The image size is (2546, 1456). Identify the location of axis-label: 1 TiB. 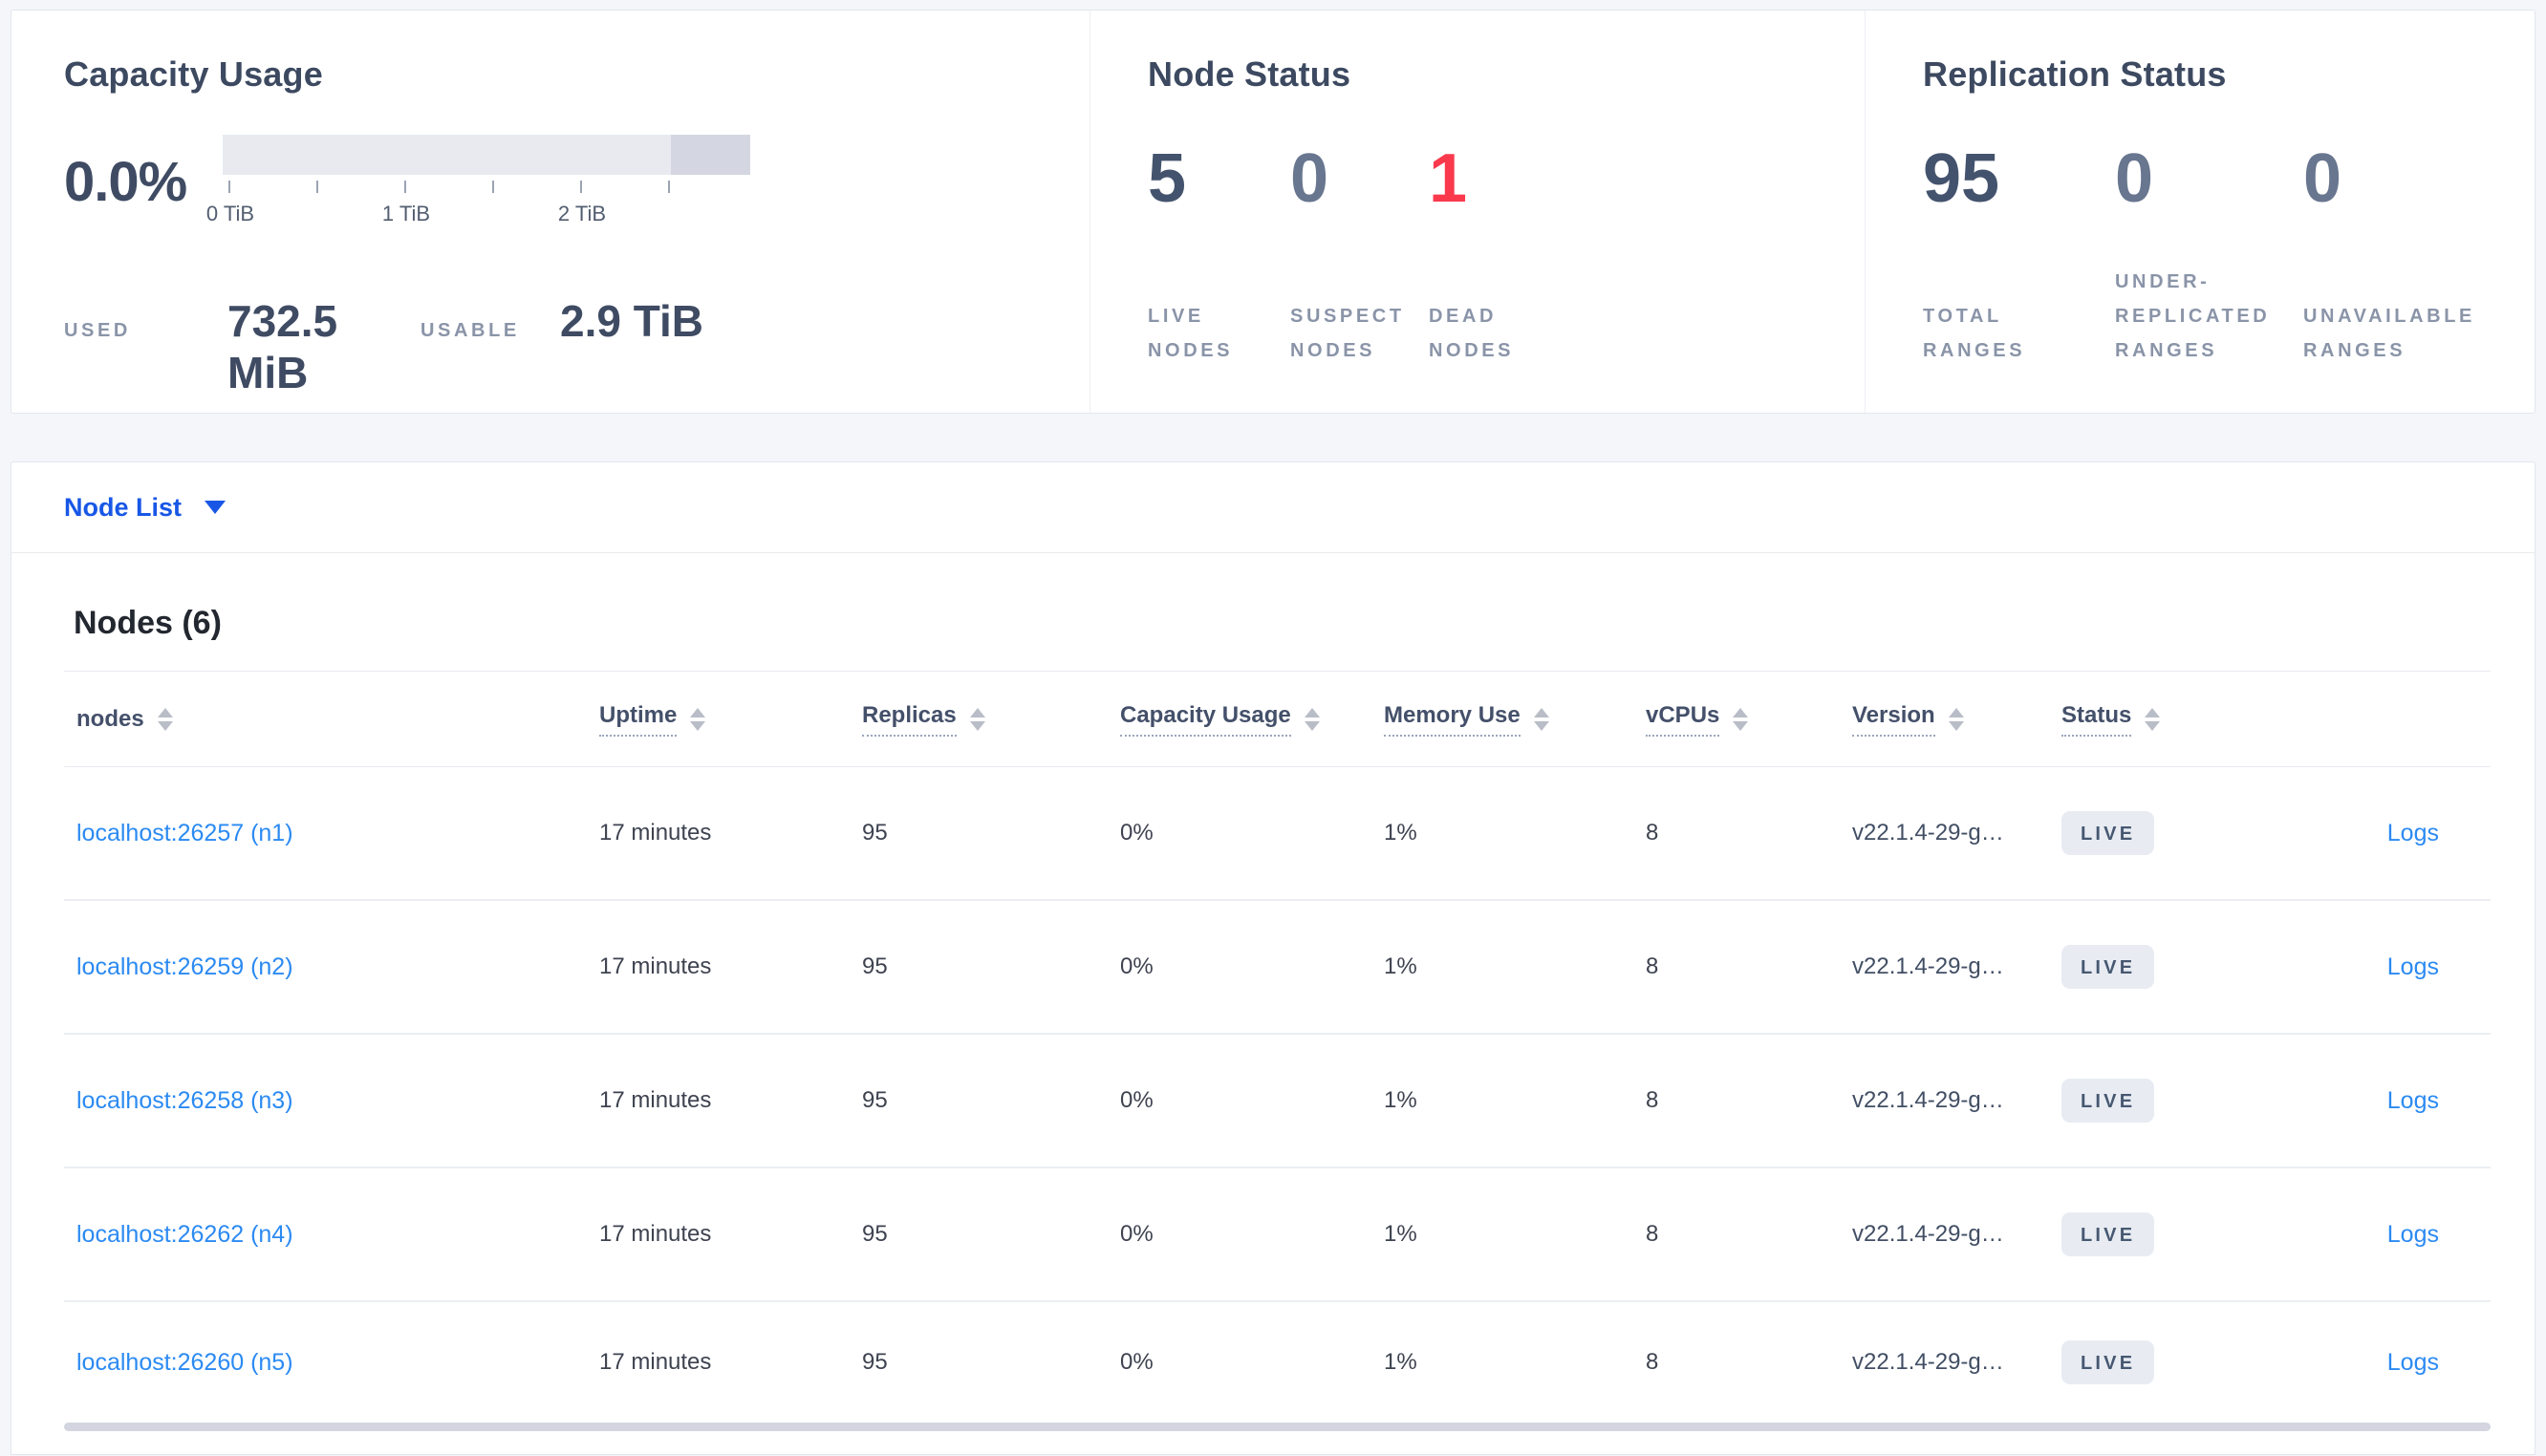
(406, 214).